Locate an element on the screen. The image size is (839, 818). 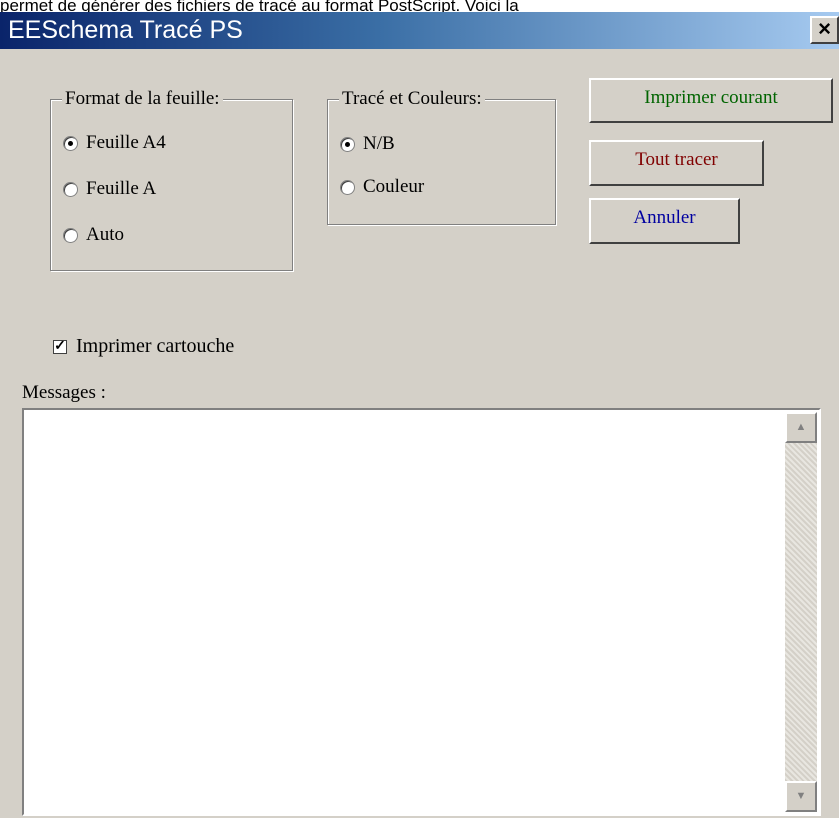
plot-color-group: Tracé et Couleurs: is located at coordinates (441, 156).